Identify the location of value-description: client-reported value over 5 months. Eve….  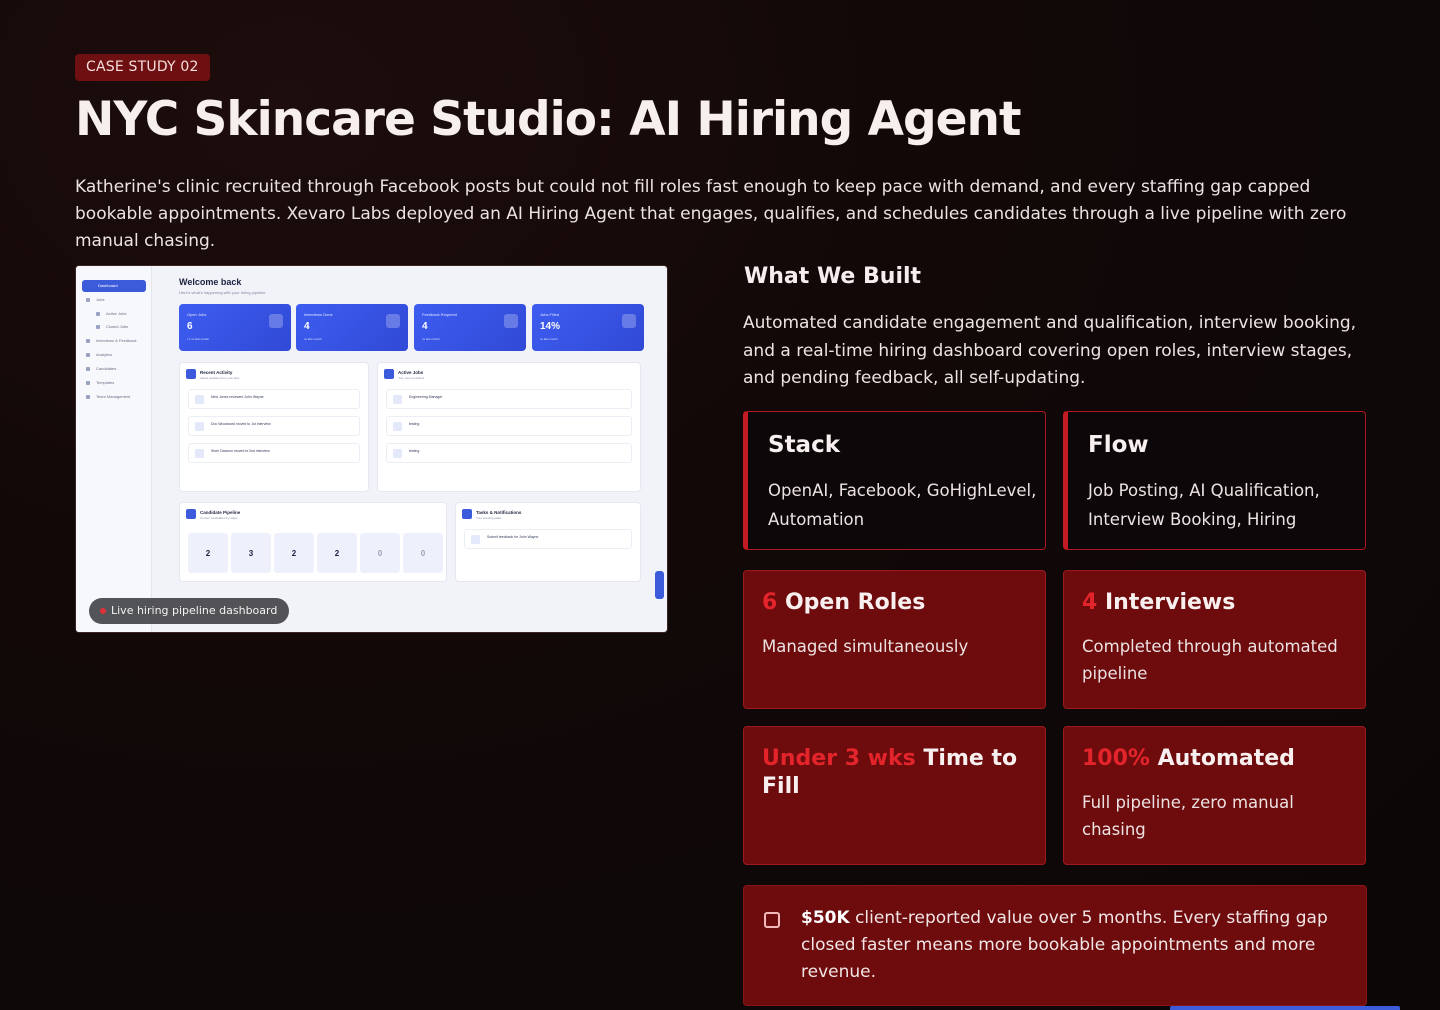
(1064, 945).